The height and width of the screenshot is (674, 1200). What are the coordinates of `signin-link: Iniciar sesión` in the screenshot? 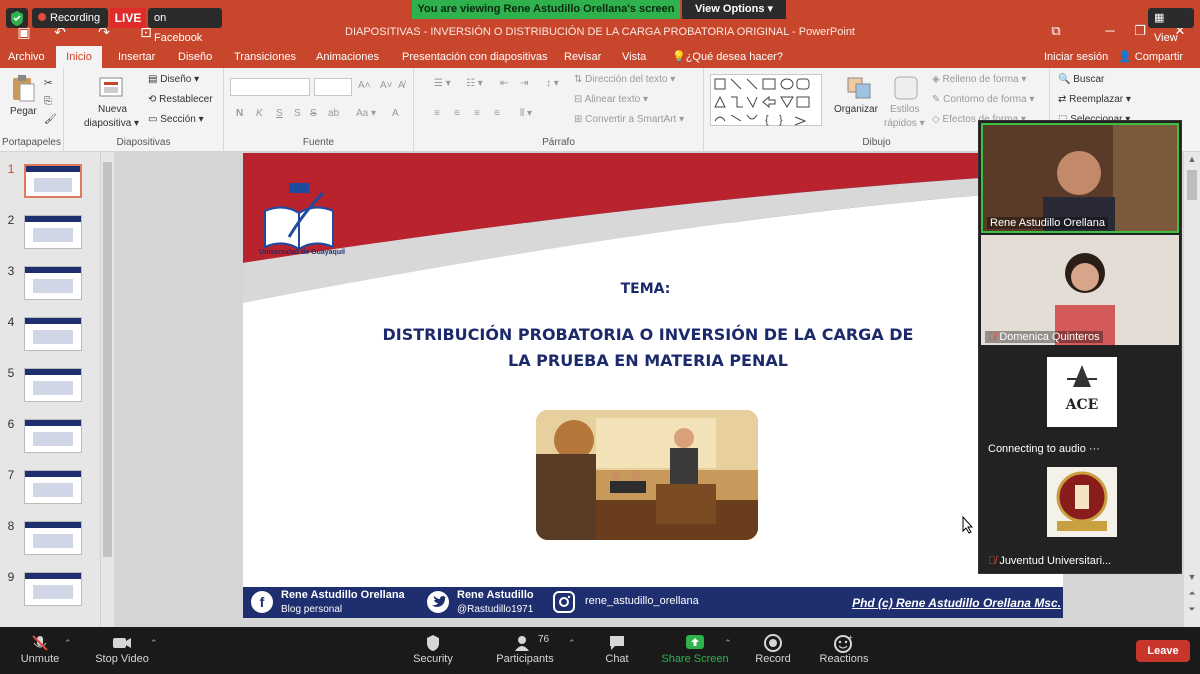 It's located at (1076, 57).